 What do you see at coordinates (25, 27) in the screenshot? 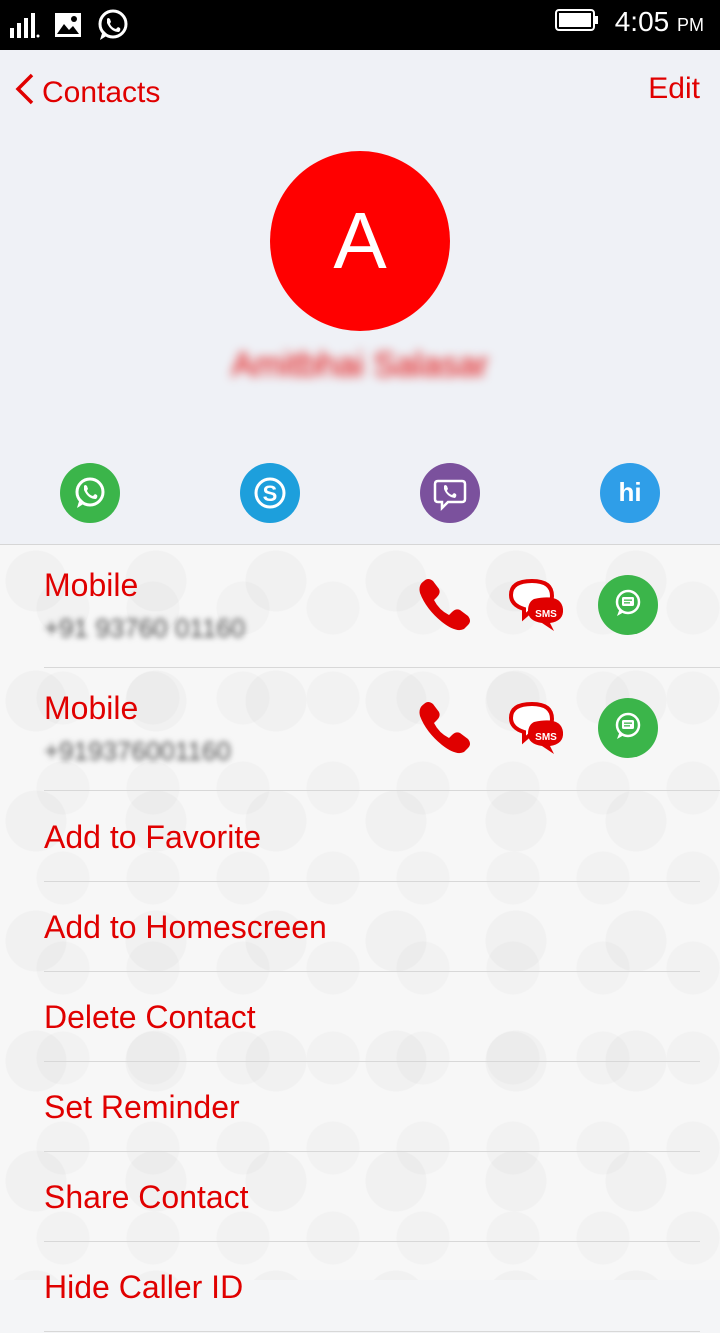
I see `signal-icon` at bounding box center [25, 27].